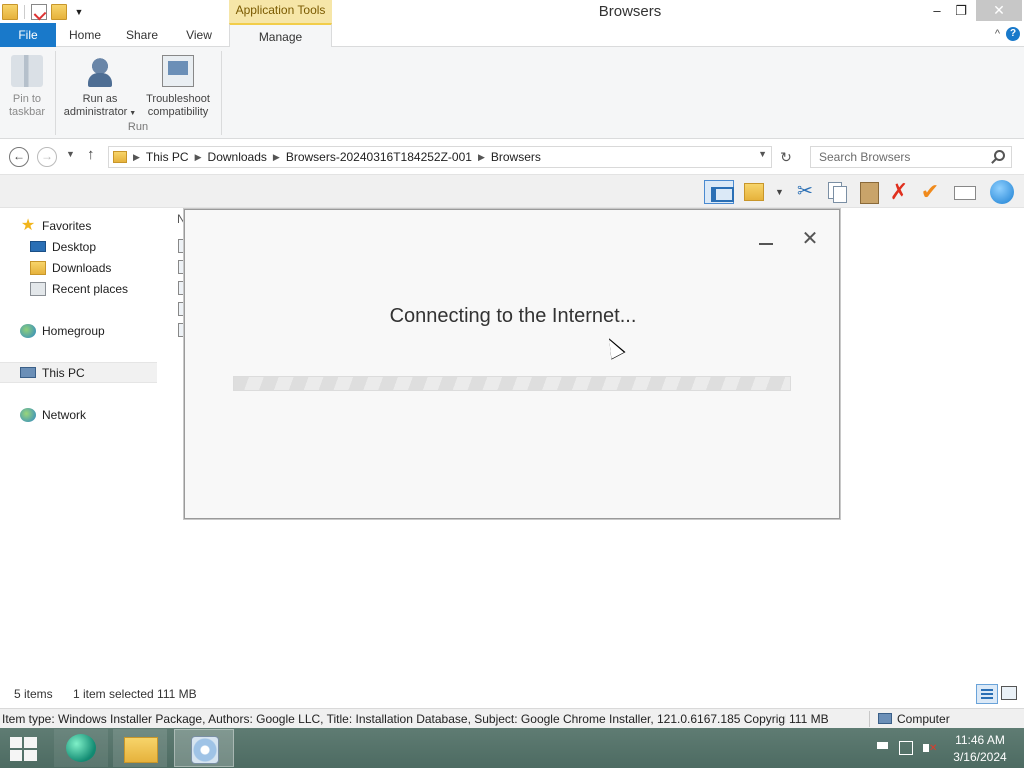 This screenshot has height=768, width=1024. What do you see at coordinates (865, 157) in the screenshot?
I see `search-placeholder: Search Browsers` at bounding box center [865, 157].